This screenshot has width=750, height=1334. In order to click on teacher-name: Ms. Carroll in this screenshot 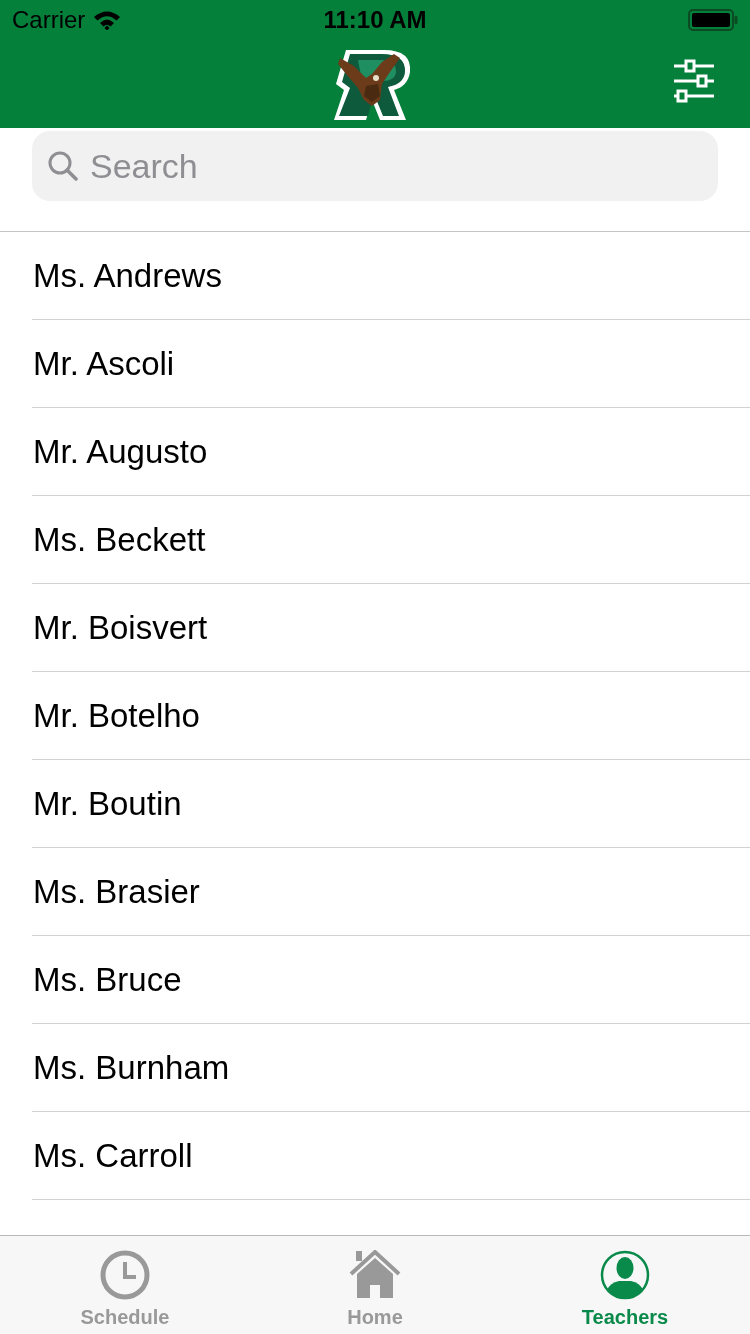, I will do `click(113, 1155)`.